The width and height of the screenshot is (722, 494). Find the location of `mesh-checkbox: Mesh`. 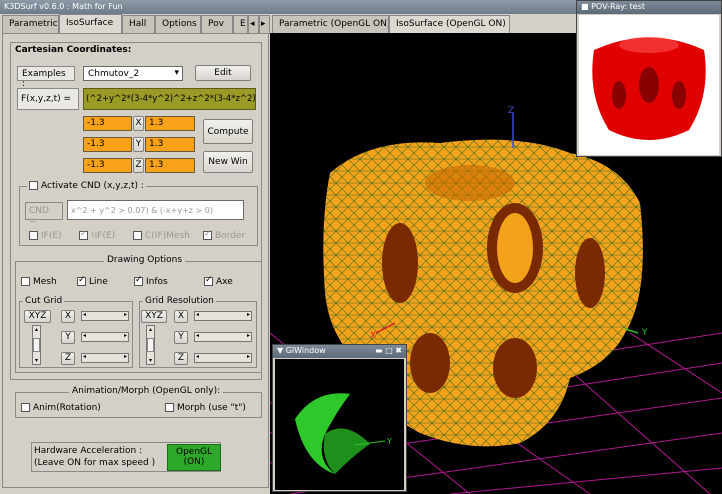

mesh-checkbox: Mesh is located at coordinates (39, 282).